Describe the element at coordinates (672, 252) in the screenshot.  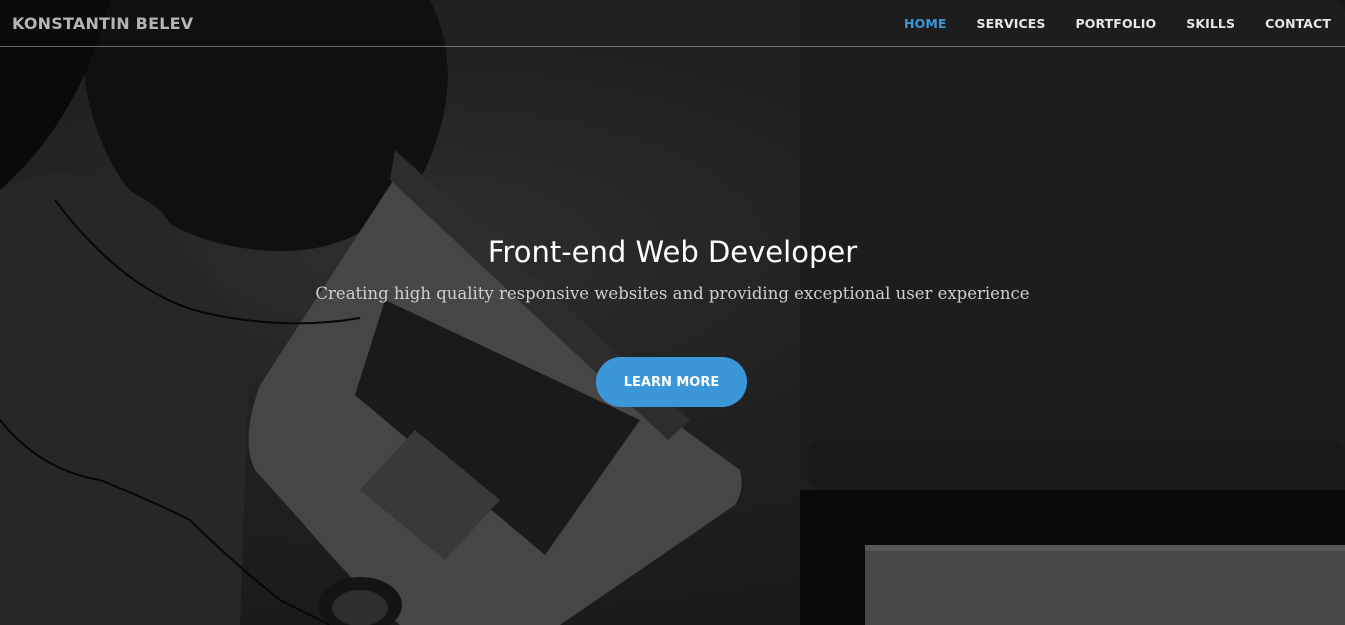
I see `hero-title: Front-end Web Developer` at that location.